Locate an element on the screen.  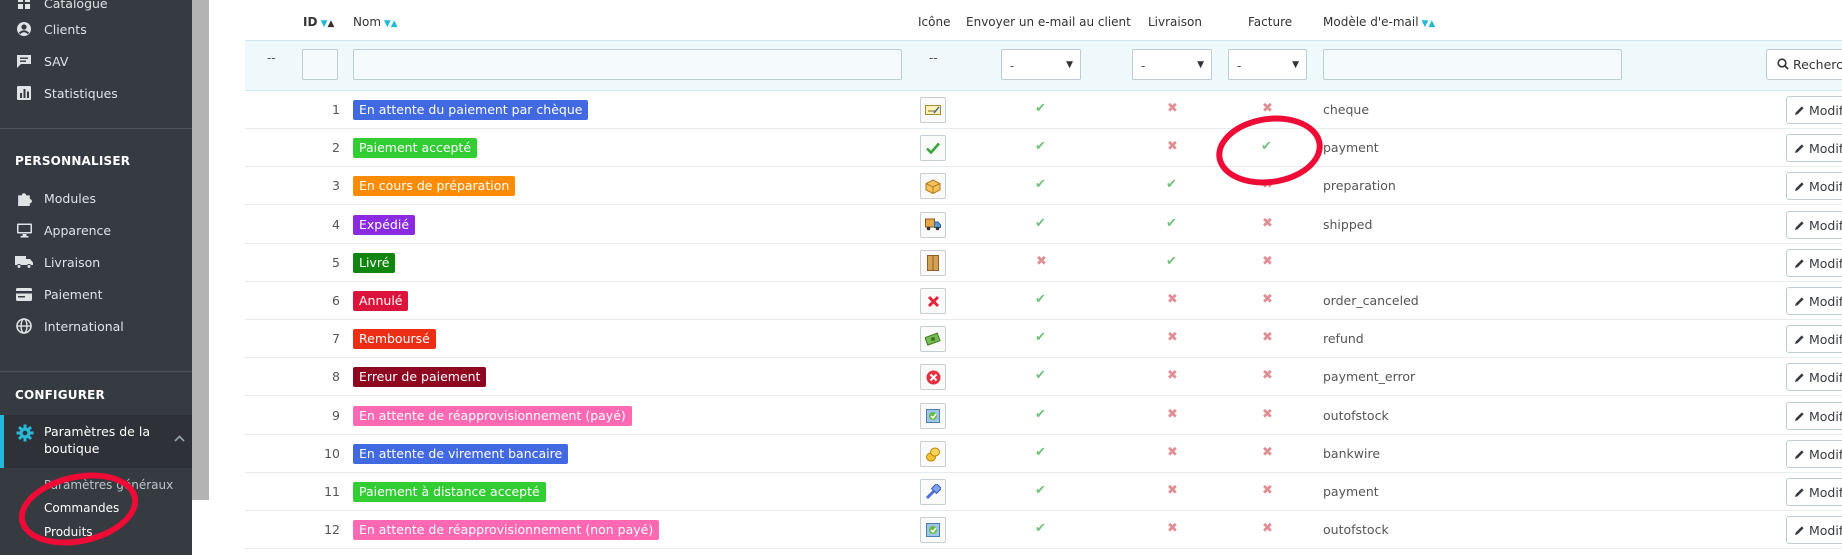
cell-template: payment_error is located at coordinates (1369, 377).